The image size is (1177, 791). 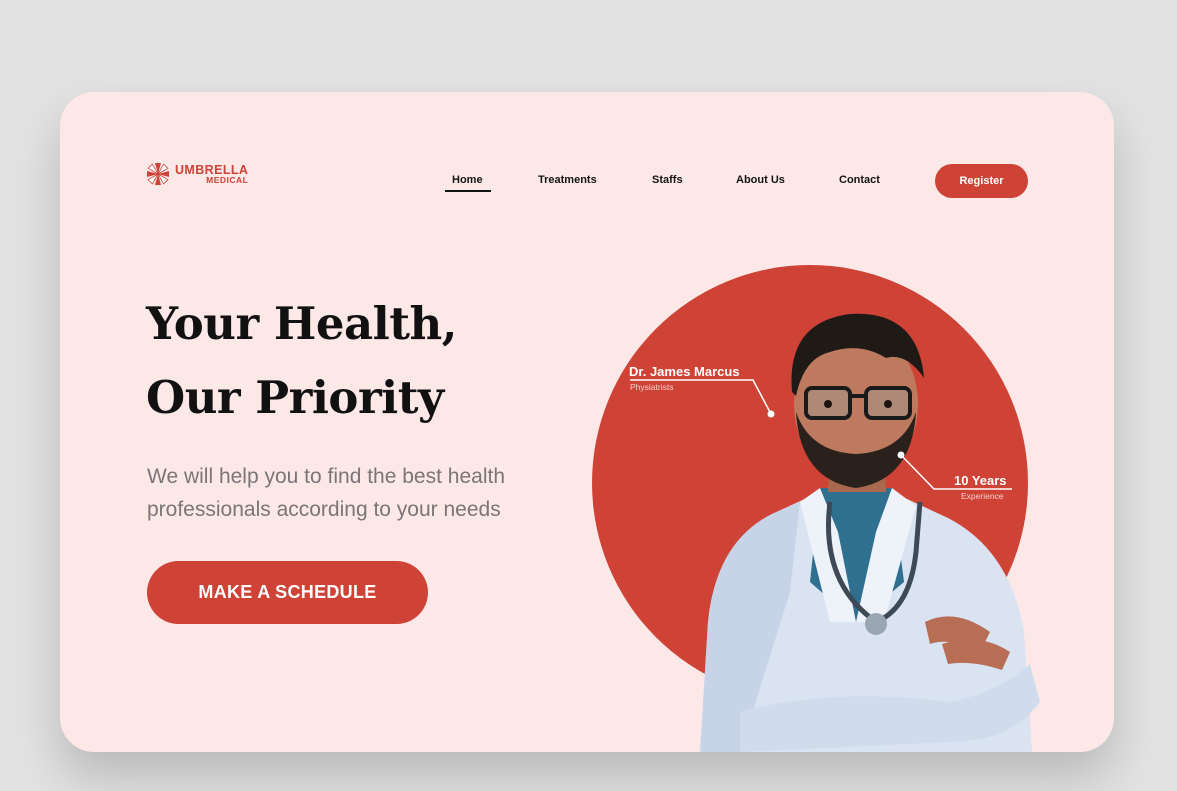 What do you see at coordinates (211, 174) in the screenshot?
I see `brand-name: UMBRELLA MEDICAL` at bounding box center [211, 174].